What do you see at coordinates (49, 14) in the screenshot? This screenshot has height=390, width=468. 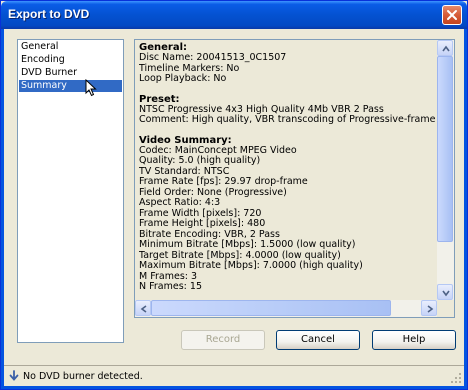 I see `window-title: Export to DVD` at bounding box center [49, 14].